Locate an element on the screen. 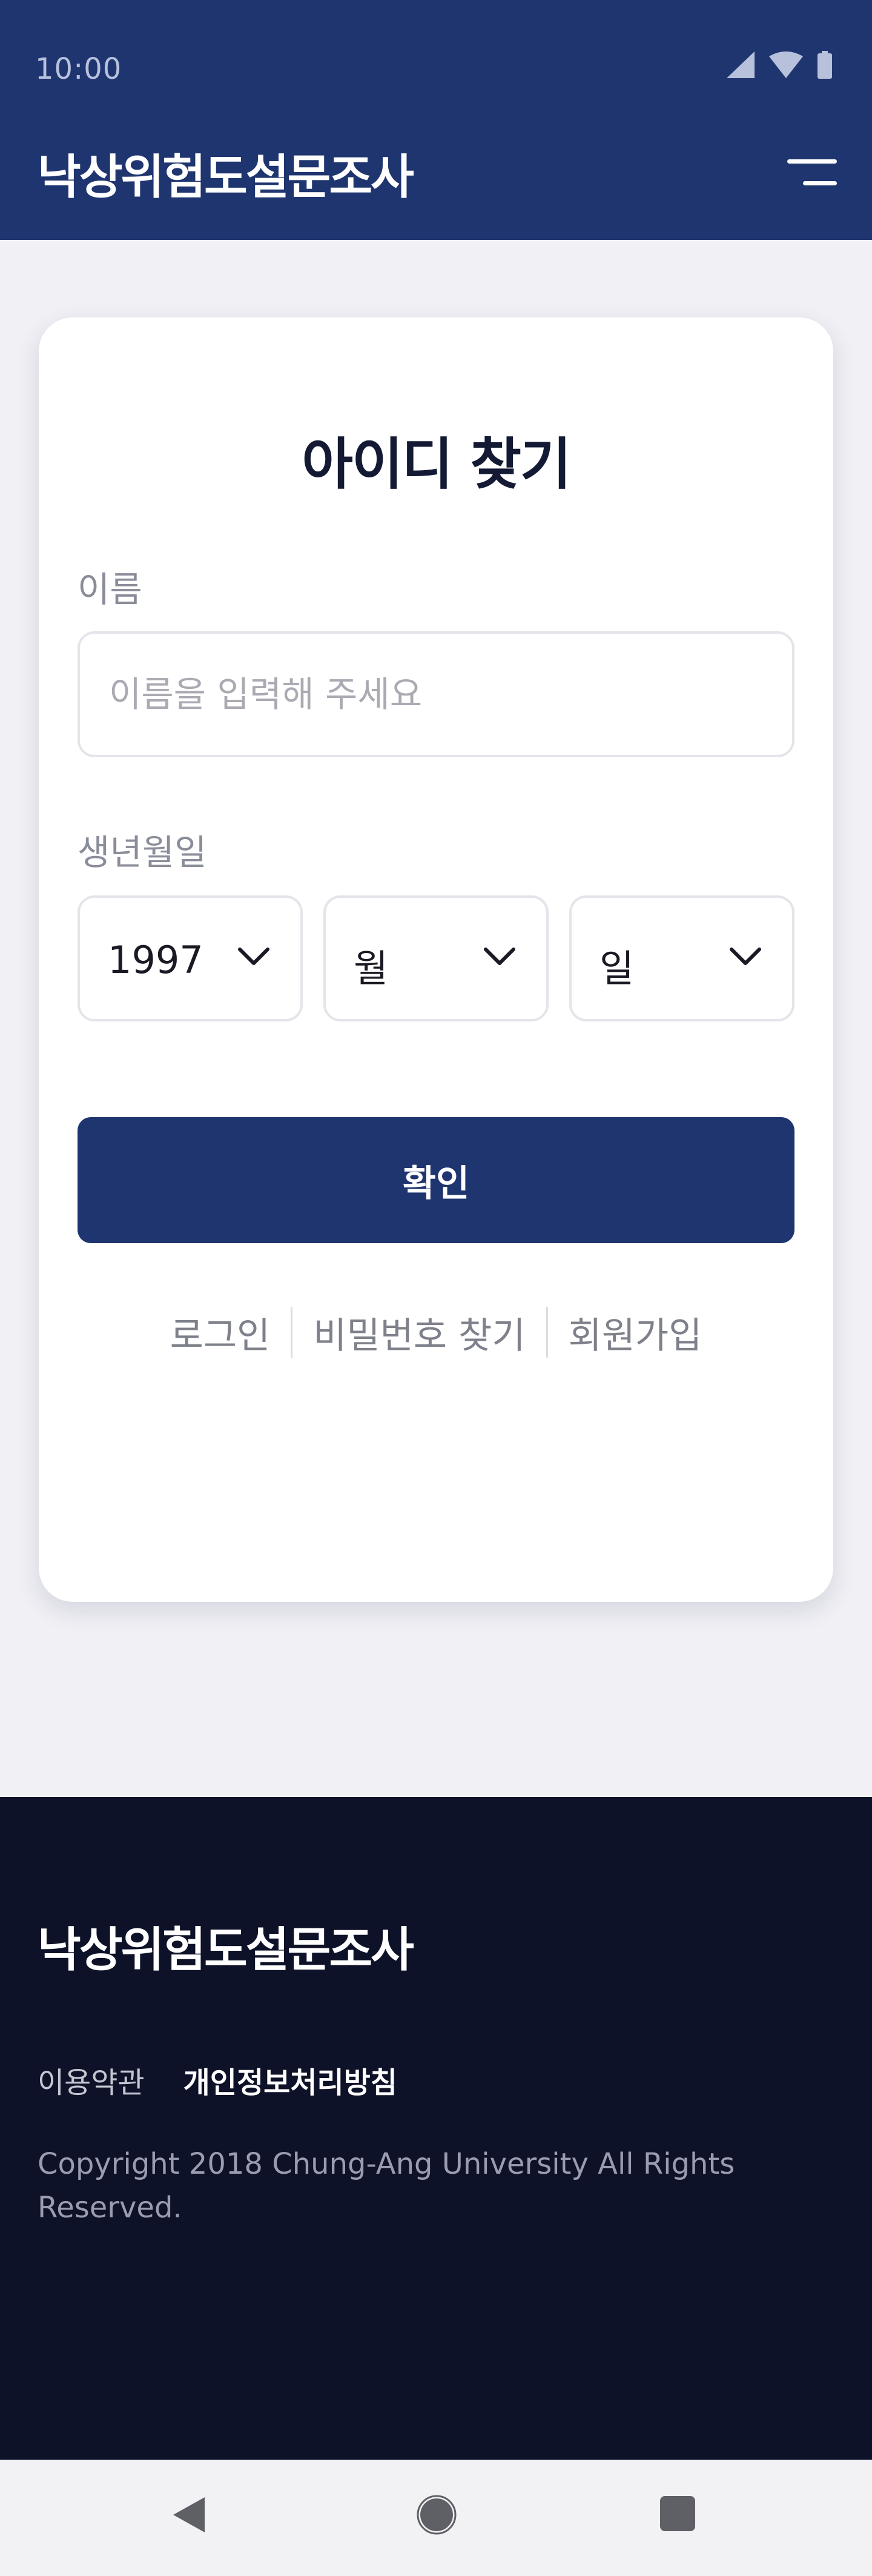 This screenshot has height=2576, width=872. back-icon is located at coordinates (189, 2515).